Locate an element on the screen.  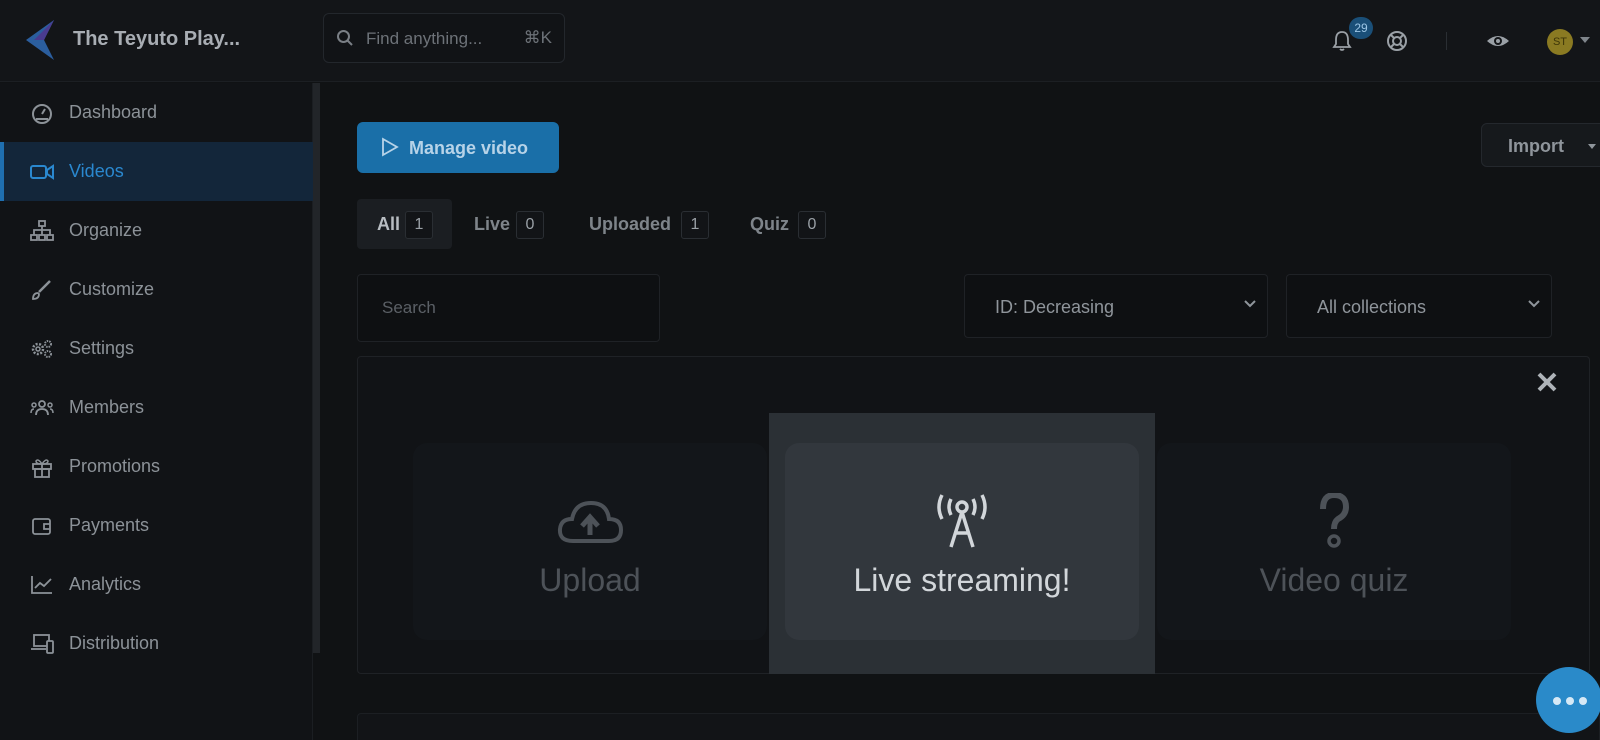
users-icon is located at coordinates (42, 408).